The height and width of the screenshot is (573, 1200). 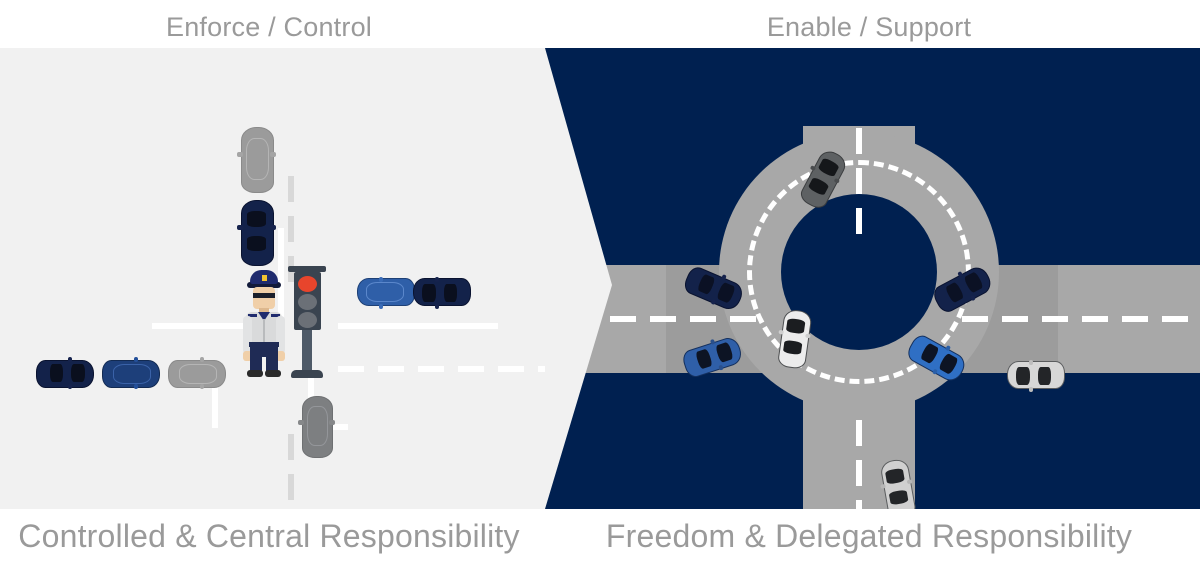 What do you see at coordinates (418, 326) in the screenshot?
I see `lane-marking-ne-horizontal` at bounding box center [418, 326].